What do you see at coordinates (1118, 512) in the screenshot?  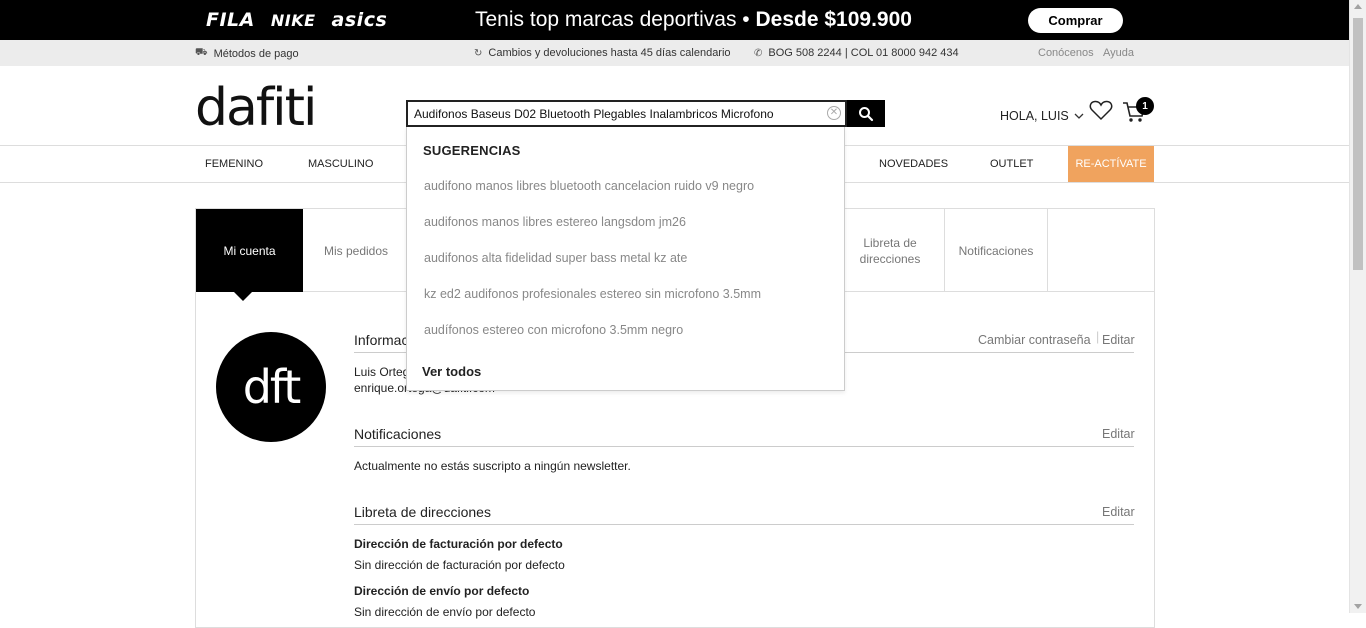 I see `edit-addresses-link: Editar` at bounding box center [1118, 512].